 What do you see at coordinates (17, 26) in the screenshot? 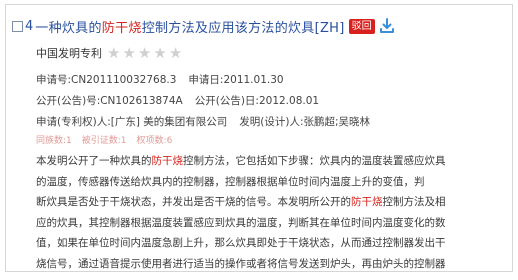
I see `select-checkbox` at bounding box center [17, 26].